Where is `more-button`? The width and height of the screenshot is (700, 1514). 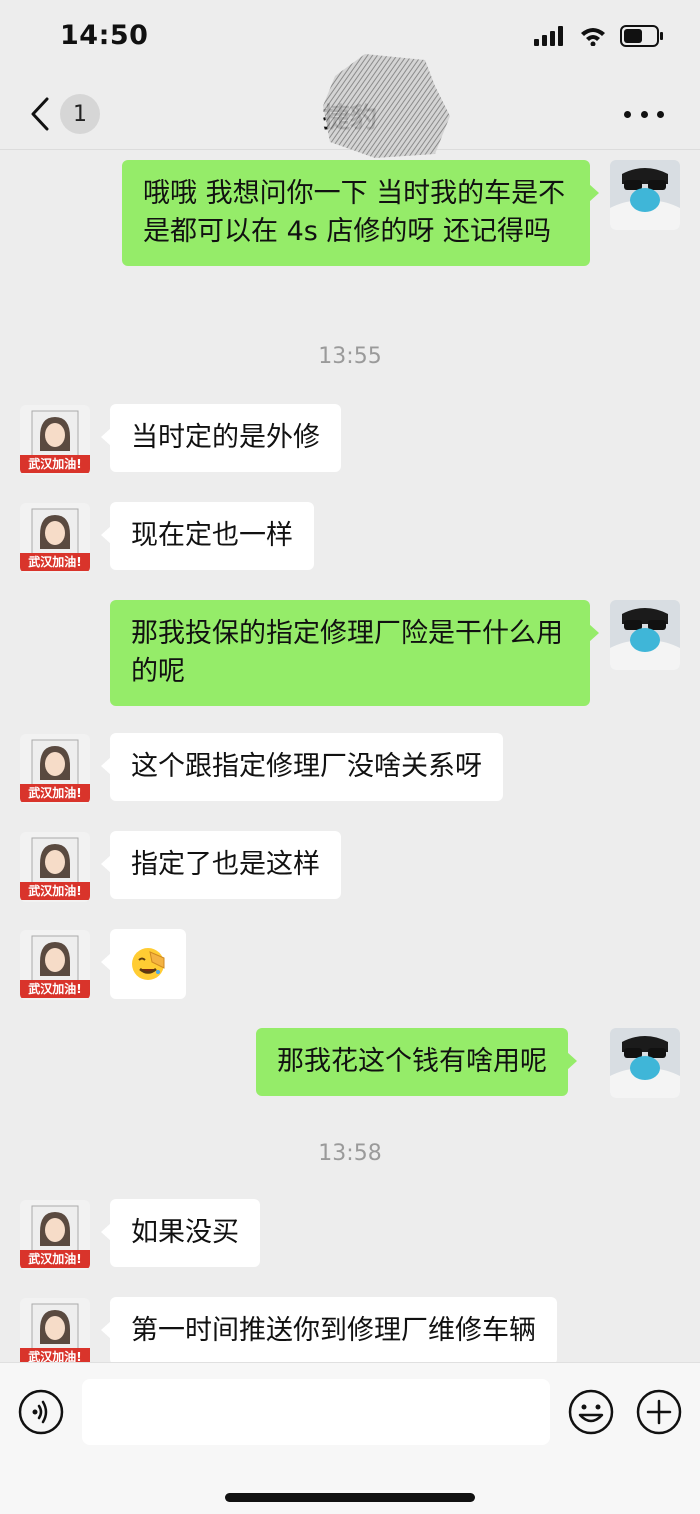 more-button is located at coordinates (644, 114).